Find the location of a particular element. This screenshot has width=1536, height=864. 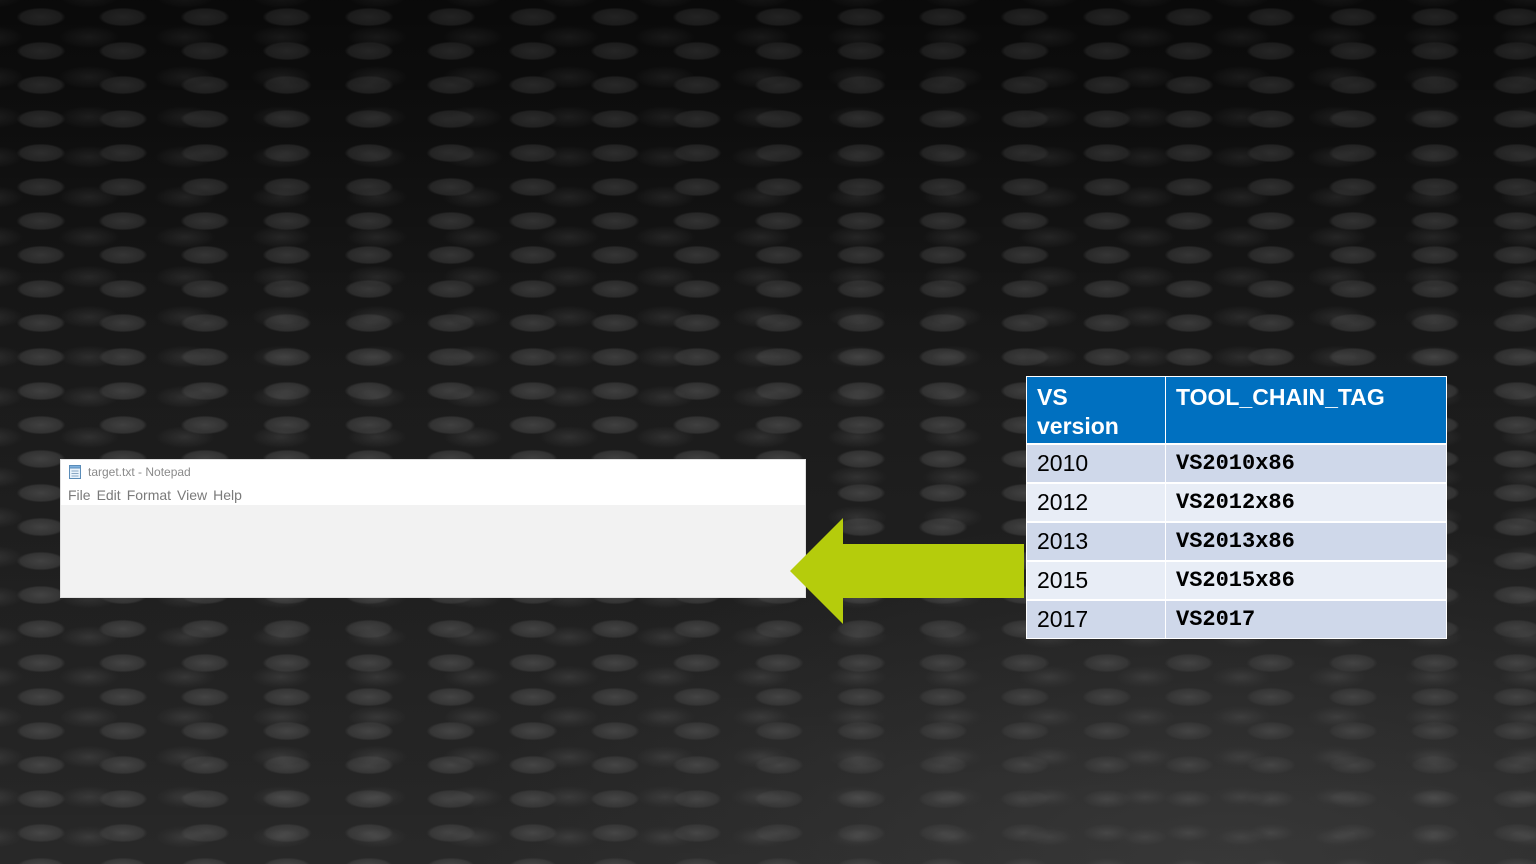

table-header-row: VS version TOOL_CHAIN_TAG is located at coordinates (1236, 410).